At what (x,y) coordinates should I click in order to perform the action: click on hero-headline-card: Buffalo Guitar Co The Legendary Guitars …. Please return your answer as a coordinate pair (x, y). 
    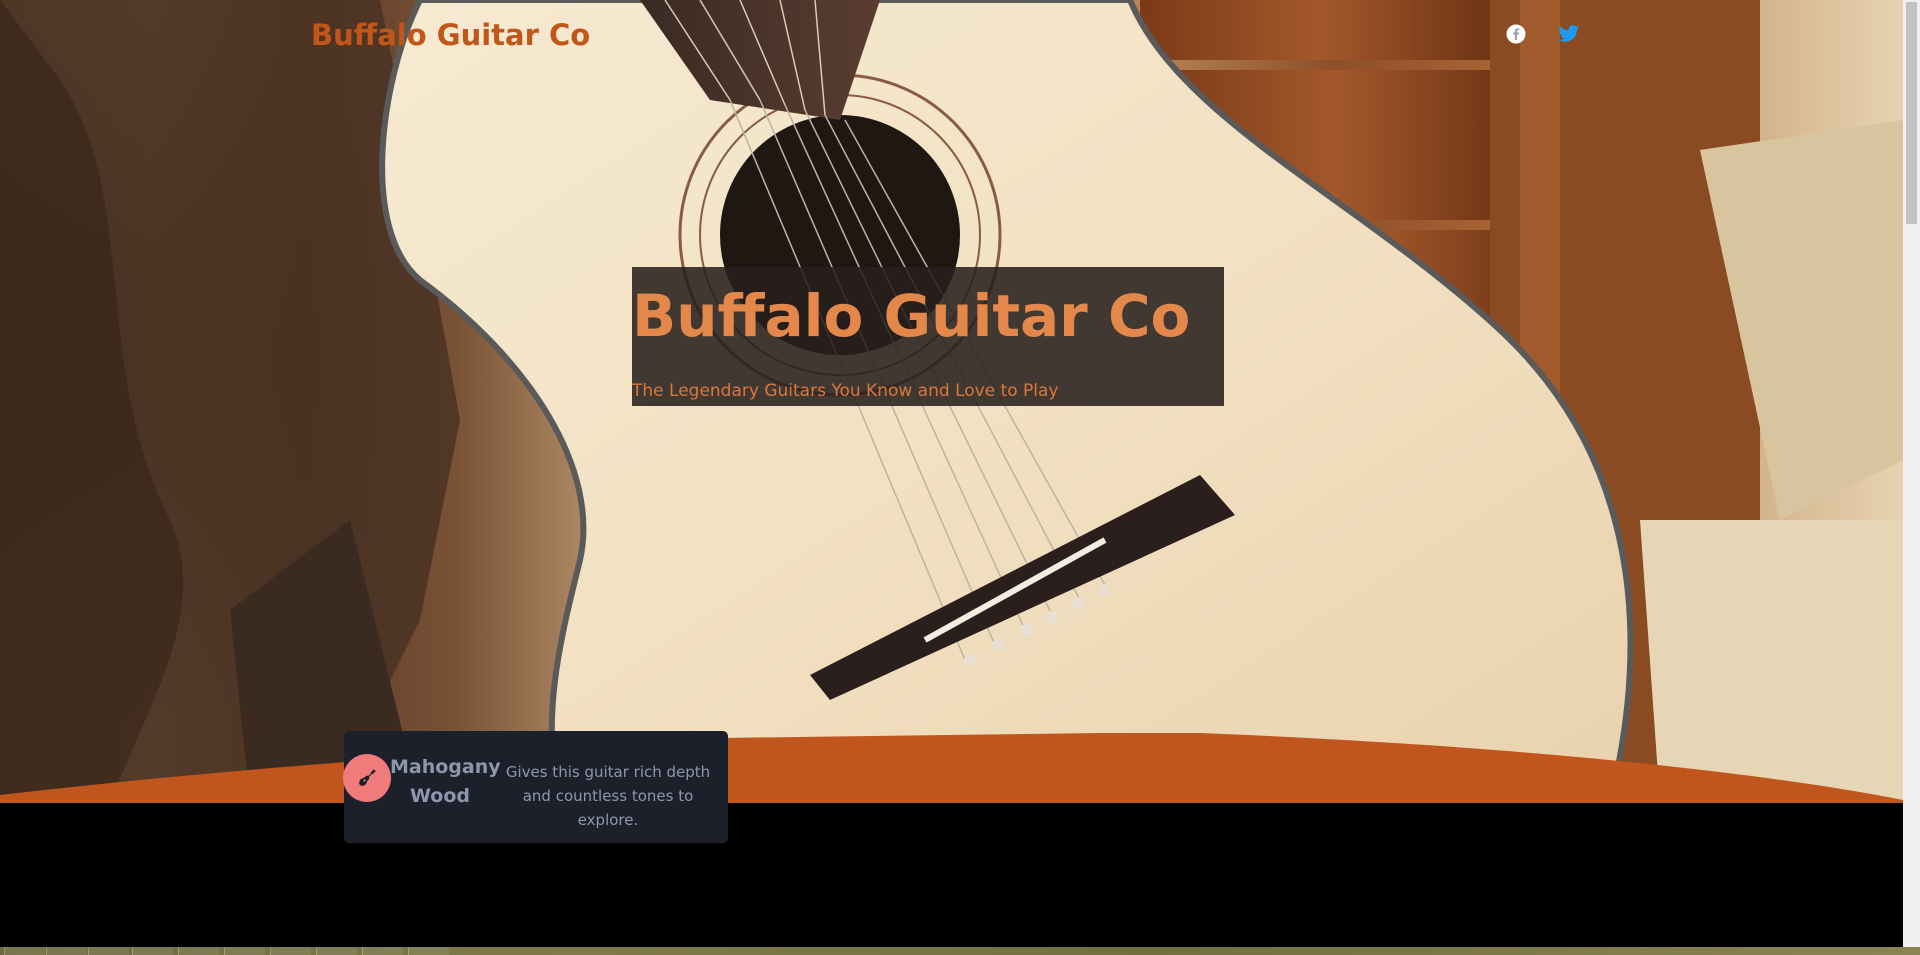
    Looking at the image, I should click on (928, 336).